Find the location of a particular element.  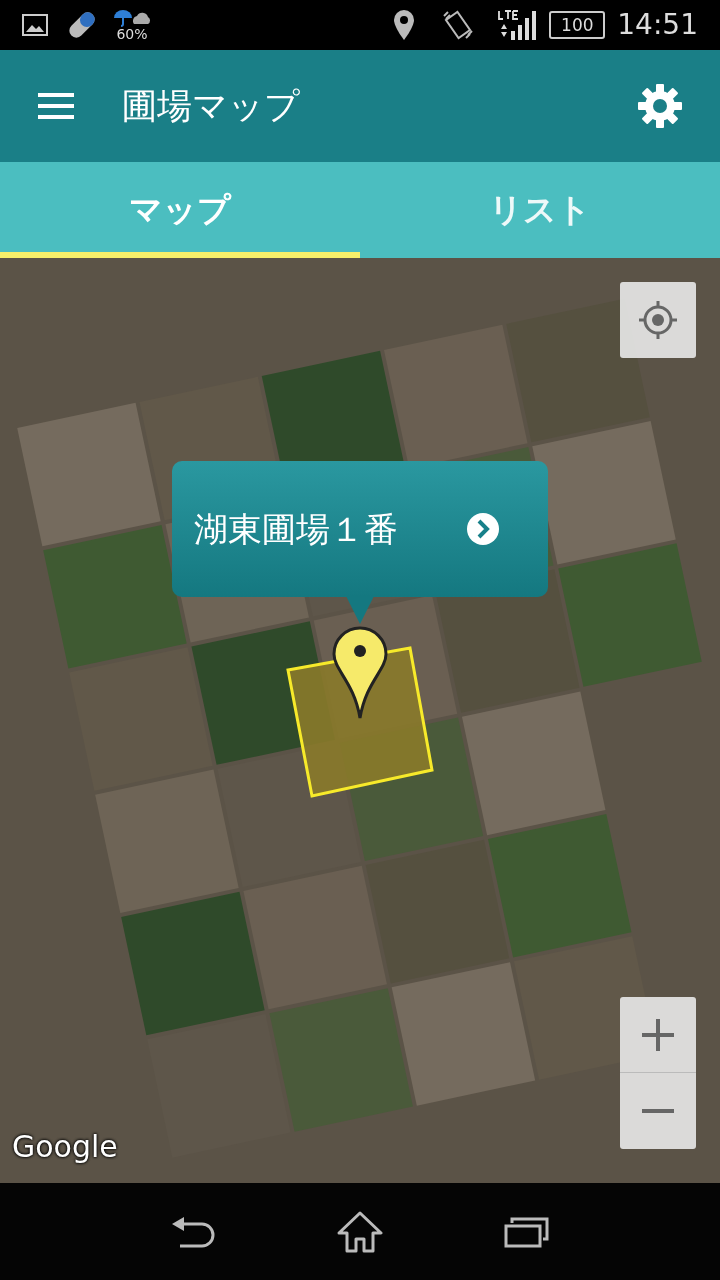

field-popup: 湖東圃場１番 is located at coordinates (360, 529).